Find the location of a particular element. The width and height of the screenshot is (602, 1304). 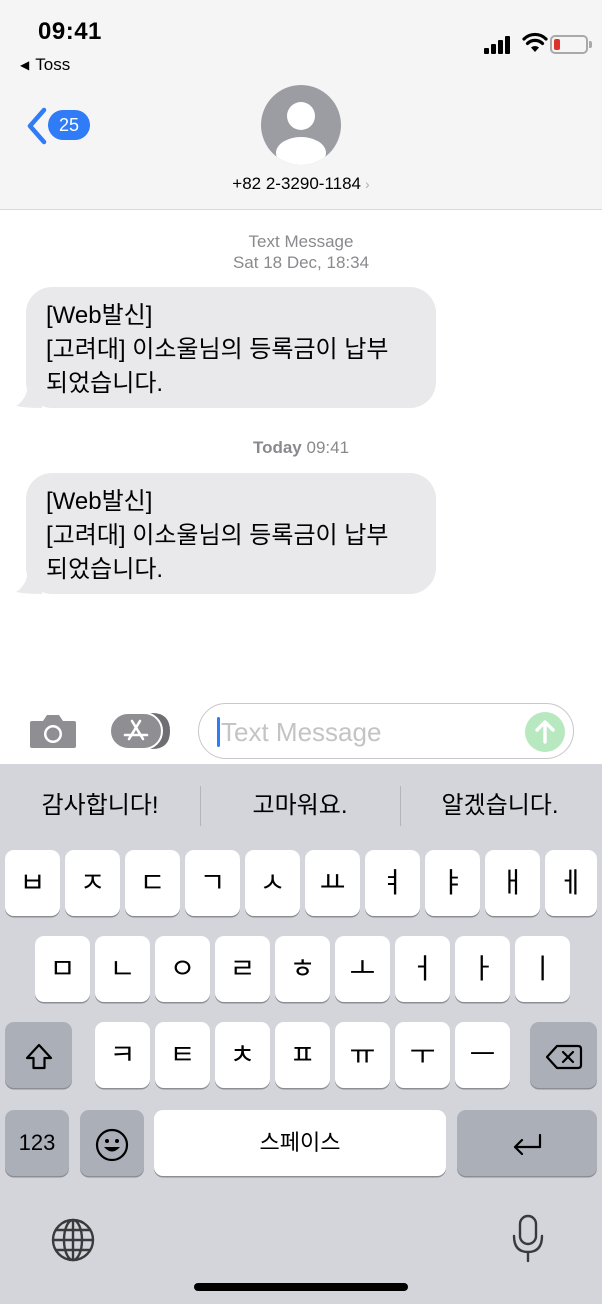

key: ㄱ is located at coordinates (212, 883).